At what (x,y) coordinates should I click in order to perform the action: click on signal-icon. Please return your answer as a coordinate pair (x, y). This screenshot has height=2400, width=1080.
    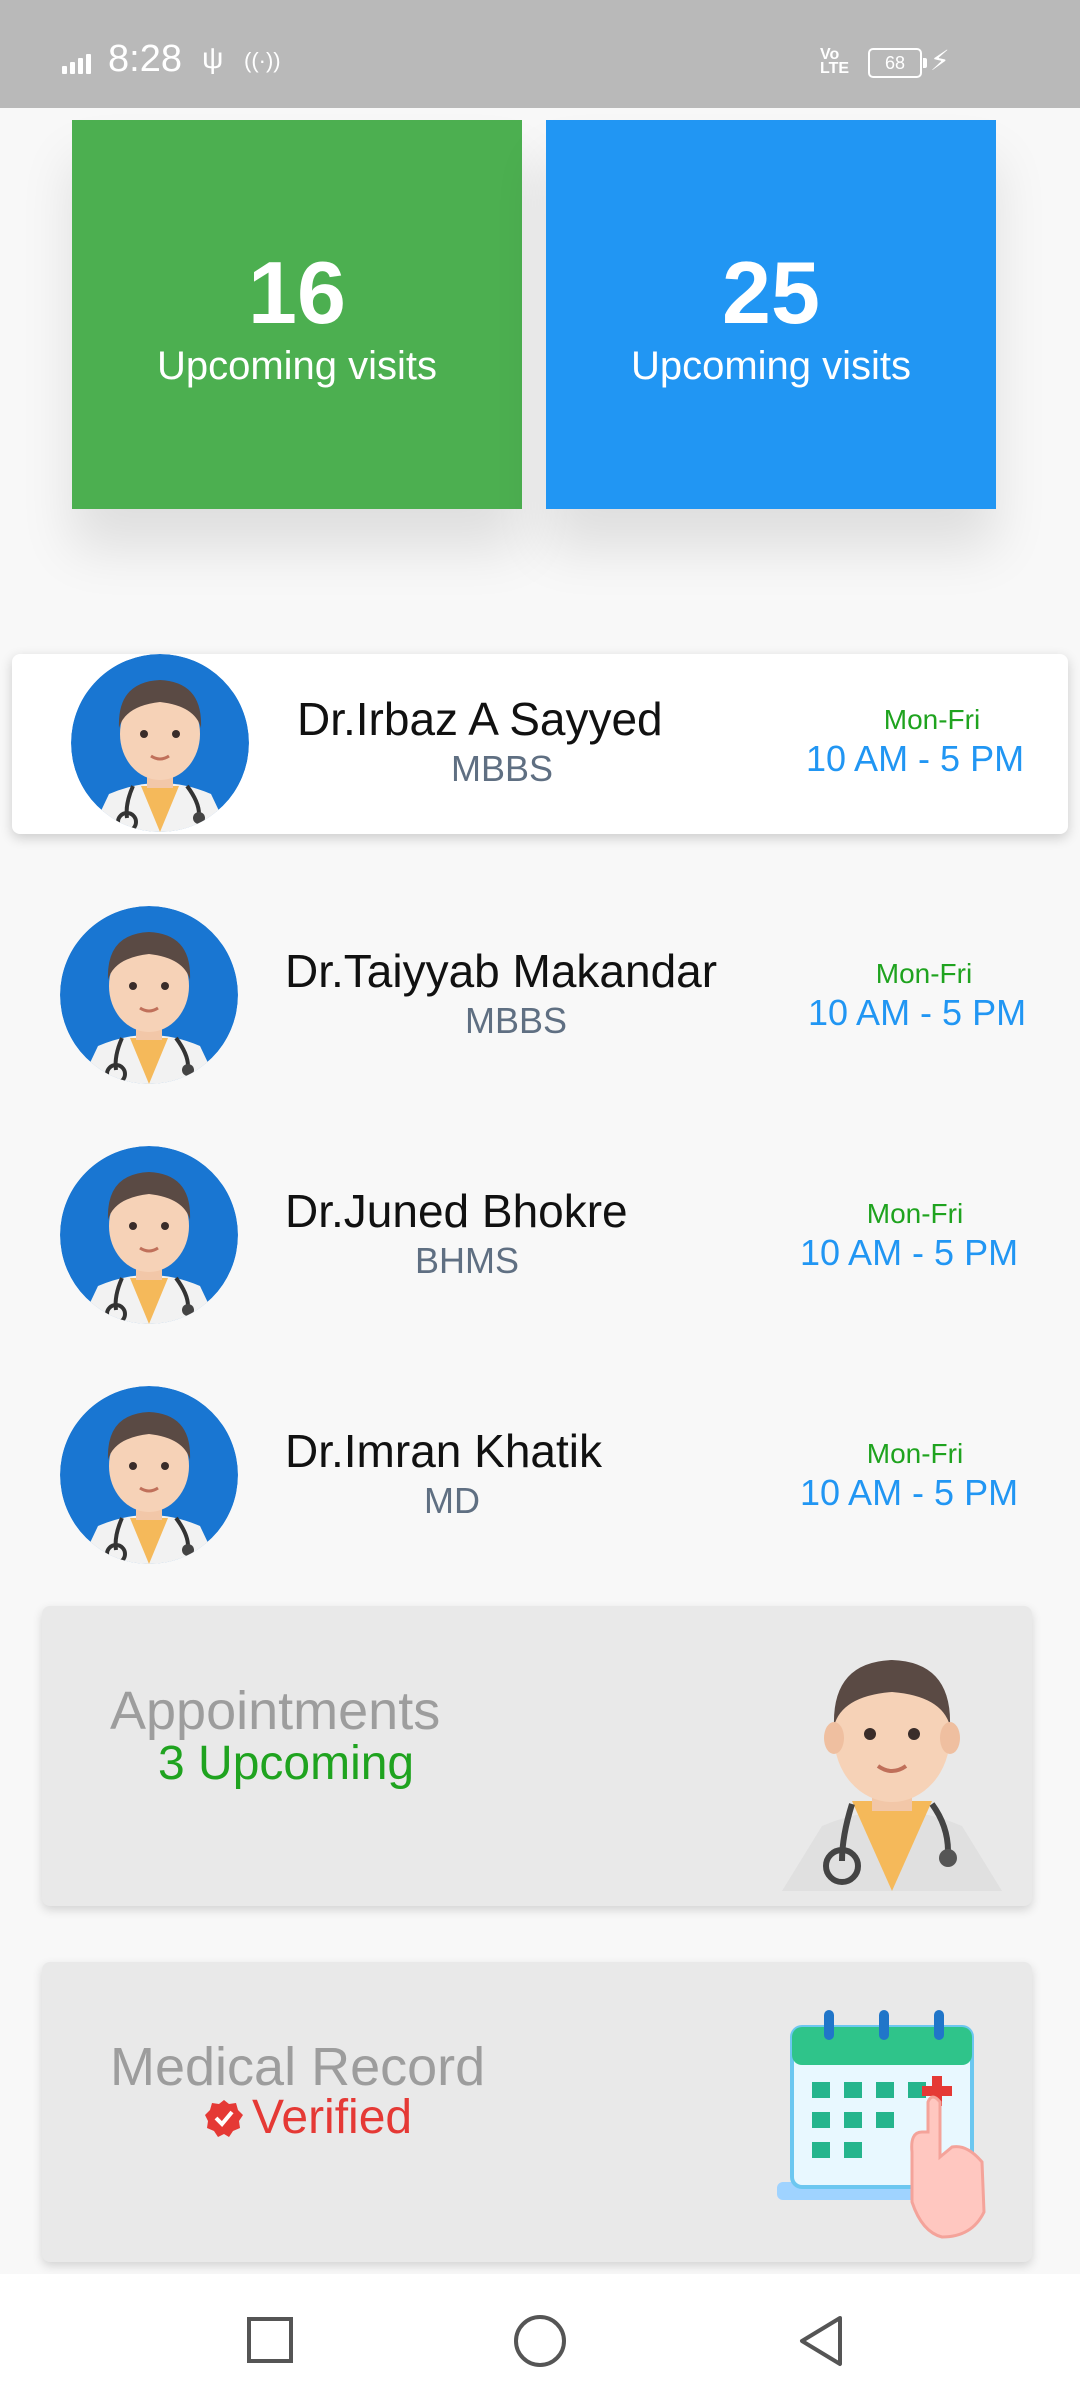
    Looking at the image, I should click on (80, 62).